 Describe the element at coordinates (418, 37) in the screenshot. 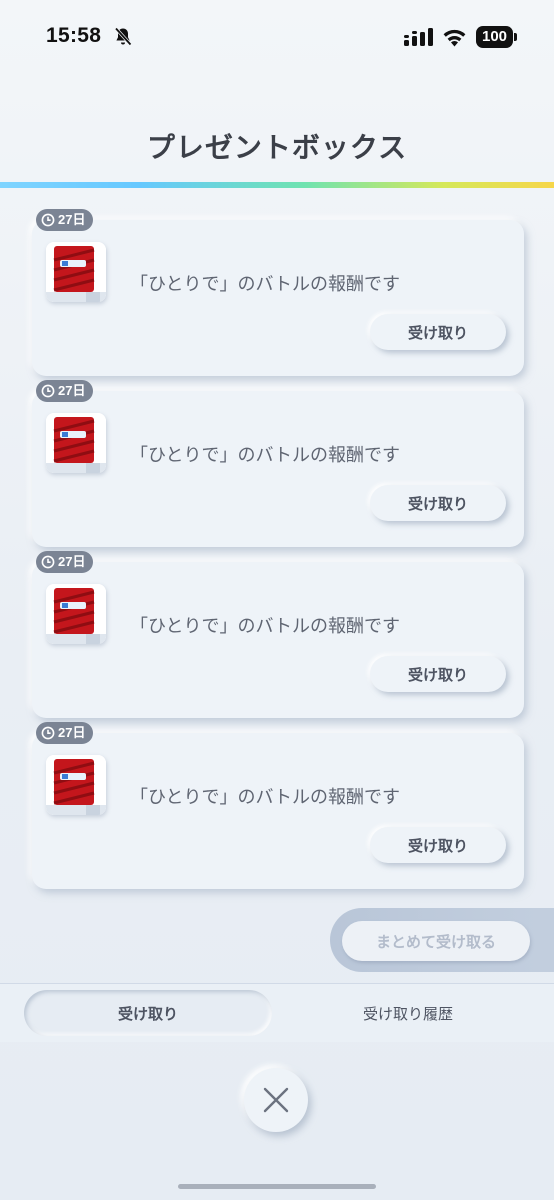

I see `cellular-signal-icon` at that location.